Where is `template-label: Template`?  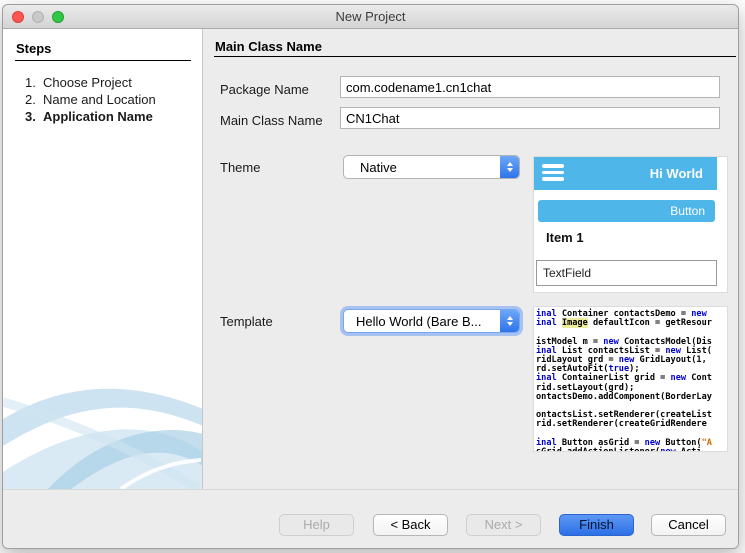
template-label: Template is located at coordinates (246, 321).